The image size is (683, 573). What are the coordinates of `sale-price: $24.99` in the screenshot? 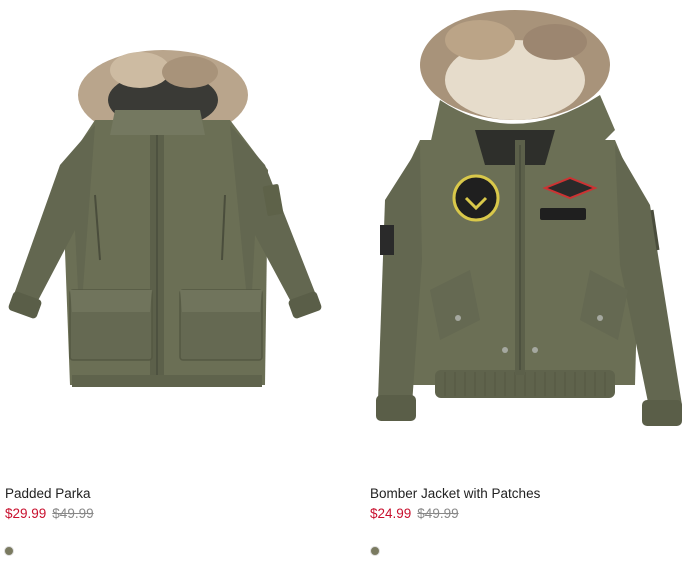 It's located at (391, 513).